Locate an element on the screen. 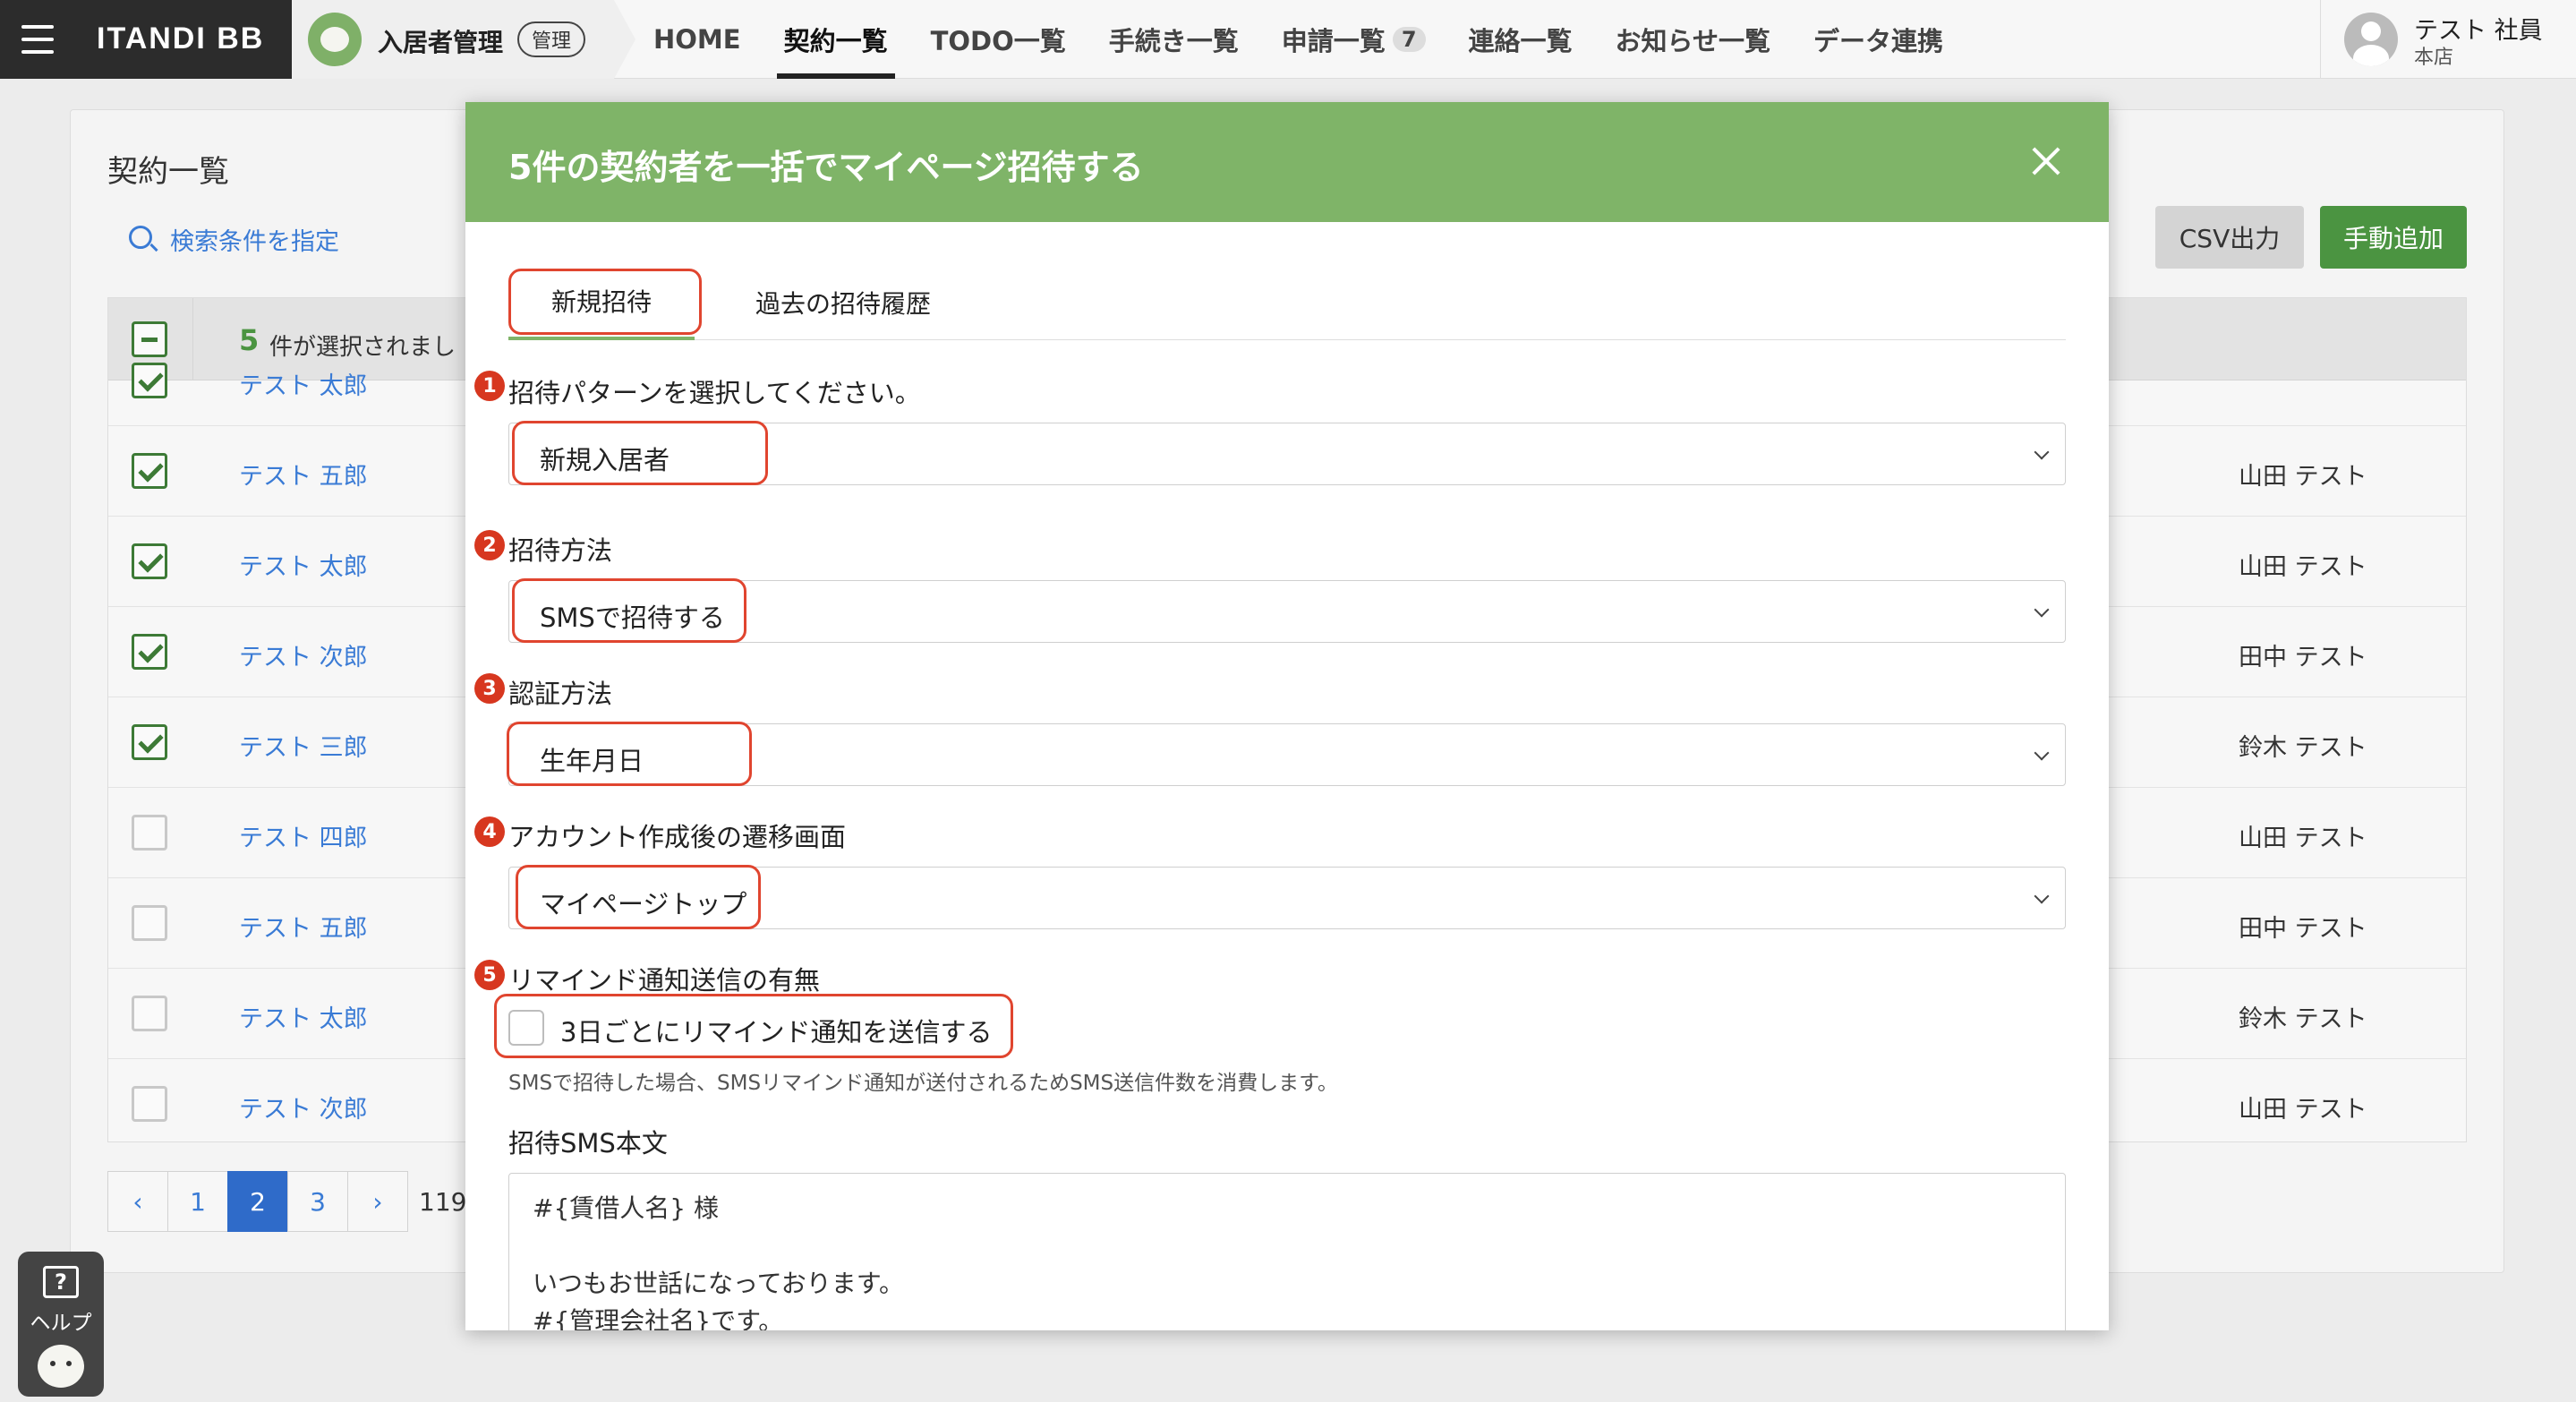 Image resolution: width=2576 pixels, height=1402 pixels. applications-count-badge: 7 is located at coordinates (1409, 39).